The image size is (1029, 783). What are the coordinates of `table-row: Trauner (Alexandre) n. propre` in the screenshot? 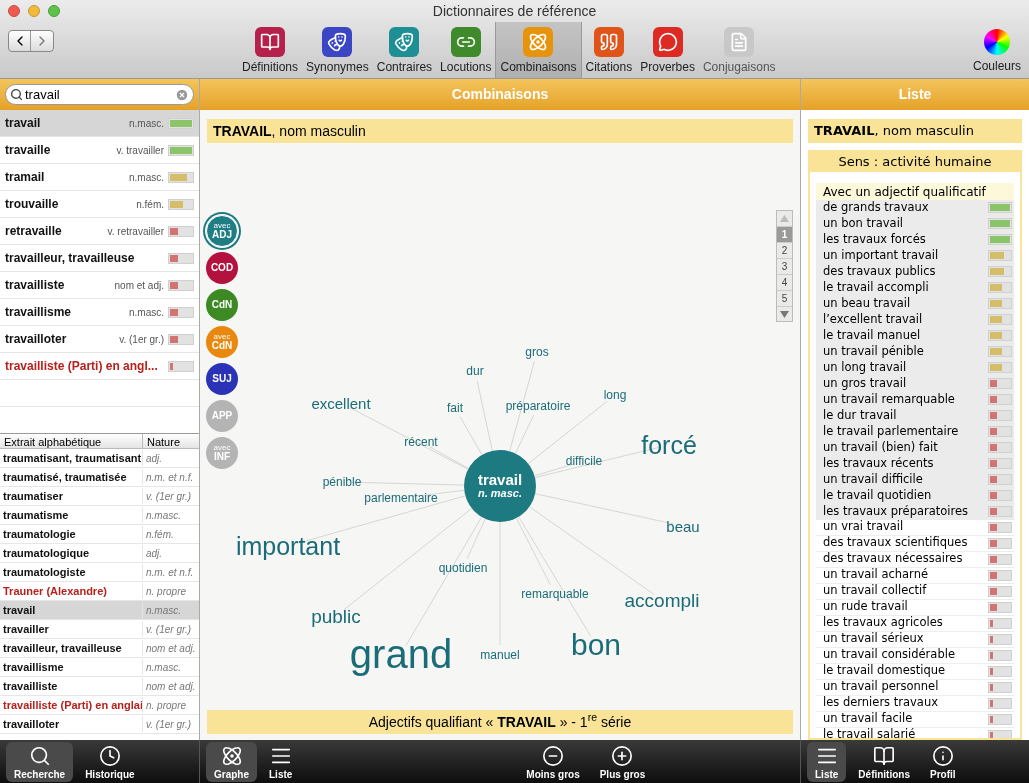 It's located at (99, 591).